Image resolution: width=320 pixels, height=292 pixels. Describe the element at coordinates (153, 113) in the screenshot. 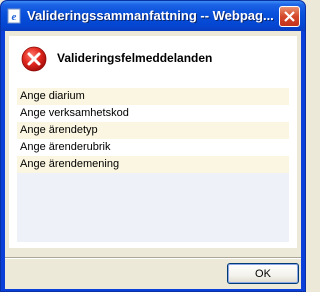

I see `message-item: Ange verksamhetskod` at that location.